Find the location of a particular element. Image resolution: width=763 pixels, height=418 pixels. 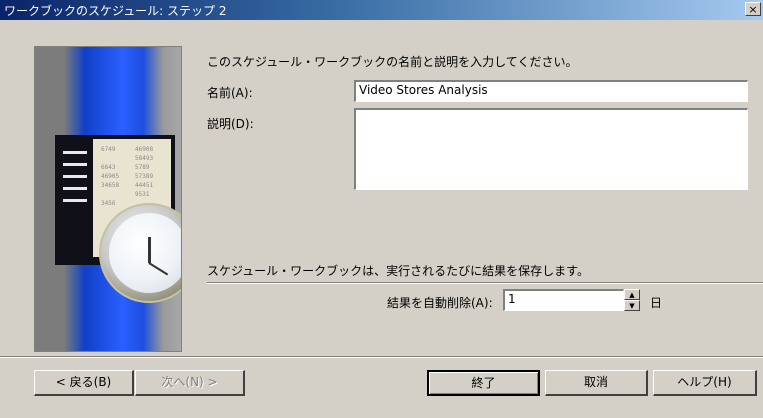

next-button: 次へ(N) > is located at coordinates (190, 383).